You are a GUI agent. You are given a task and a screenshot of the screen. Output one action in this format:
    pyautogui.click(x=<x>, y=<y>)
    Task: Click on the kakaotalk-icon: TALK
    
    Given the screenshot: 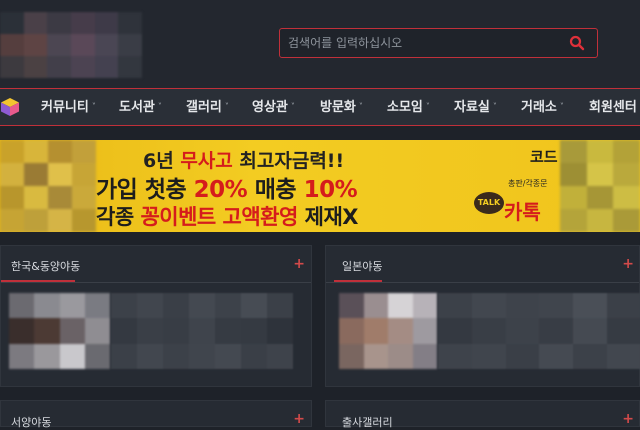 What is the action you would take?
    pyautogui.click(x=489, y=203)
    